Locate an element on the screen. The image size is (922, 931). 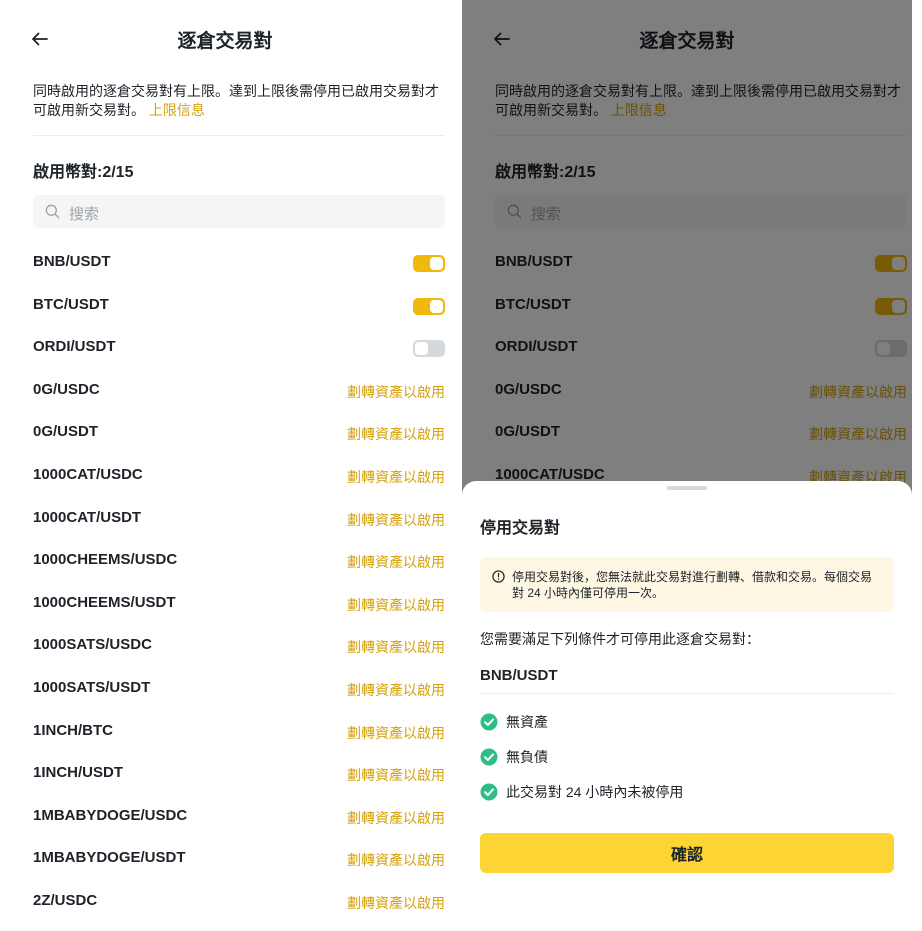
condition-item: 無資產 is located at coordinates (687, 726).